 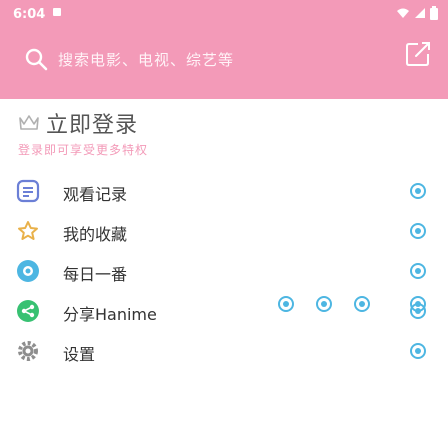 I want to click on menu-item-settings: 设置, so click(x=224, y=351).